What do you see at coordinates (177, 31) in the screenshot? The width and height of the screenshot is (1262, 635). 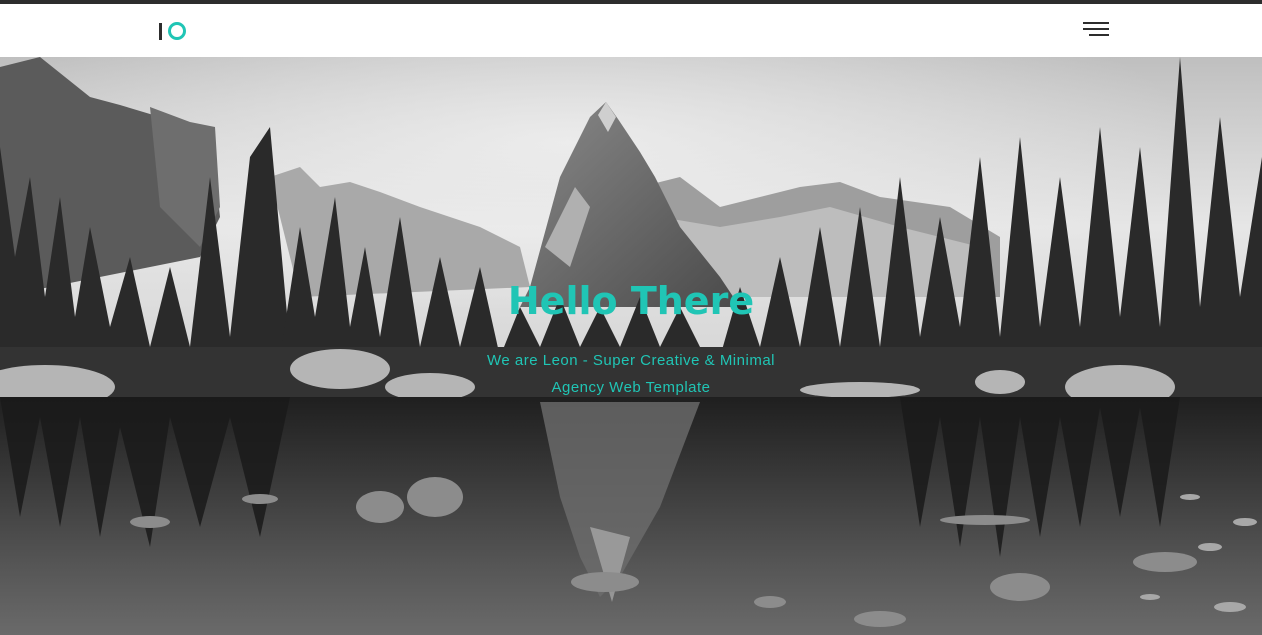 I see `logo-ring` at bounding box center [177, 31].